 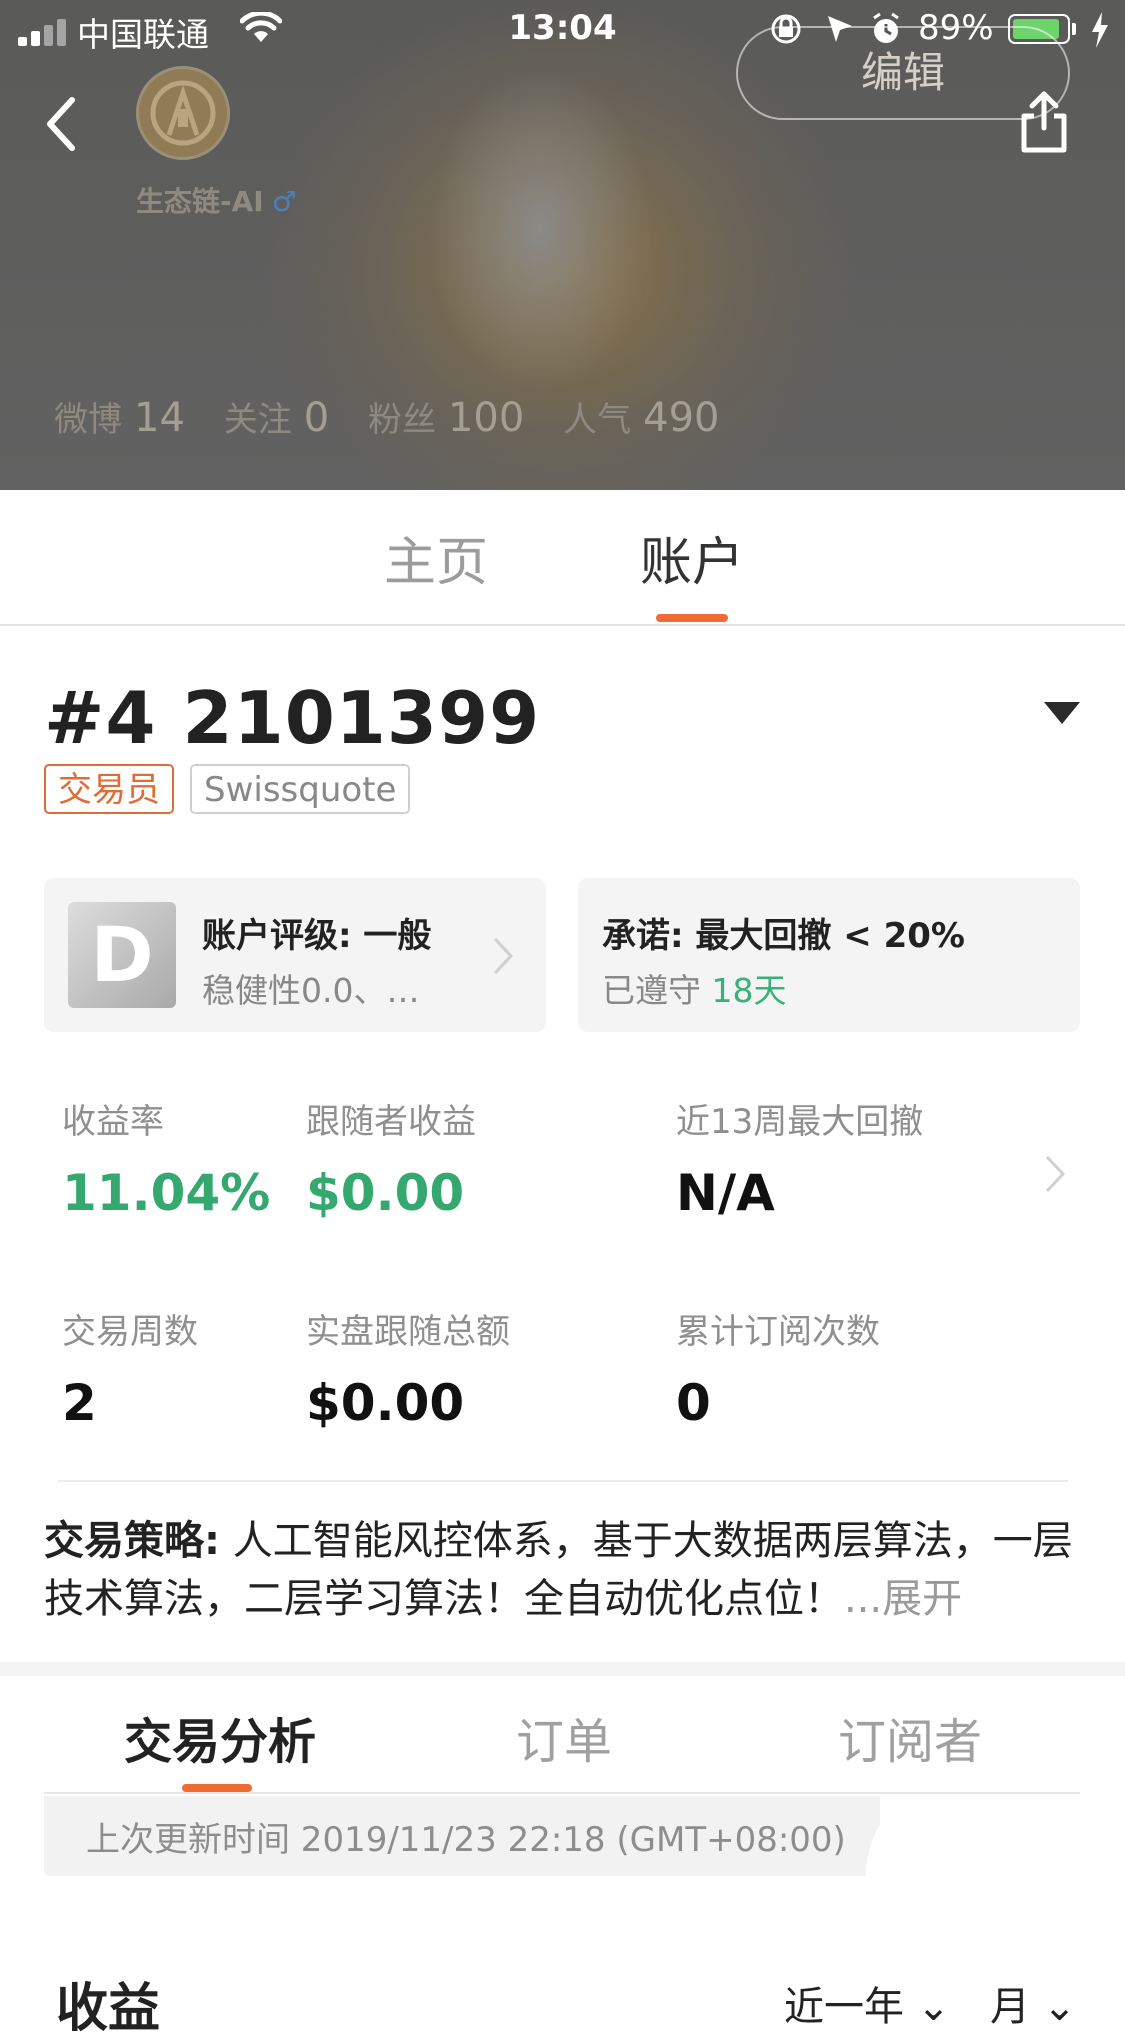 What do you see at coordinates (132, 1541) in the screenshot?
I see `strategy-label: 交易策略:` at bounding box center [132, 1541].